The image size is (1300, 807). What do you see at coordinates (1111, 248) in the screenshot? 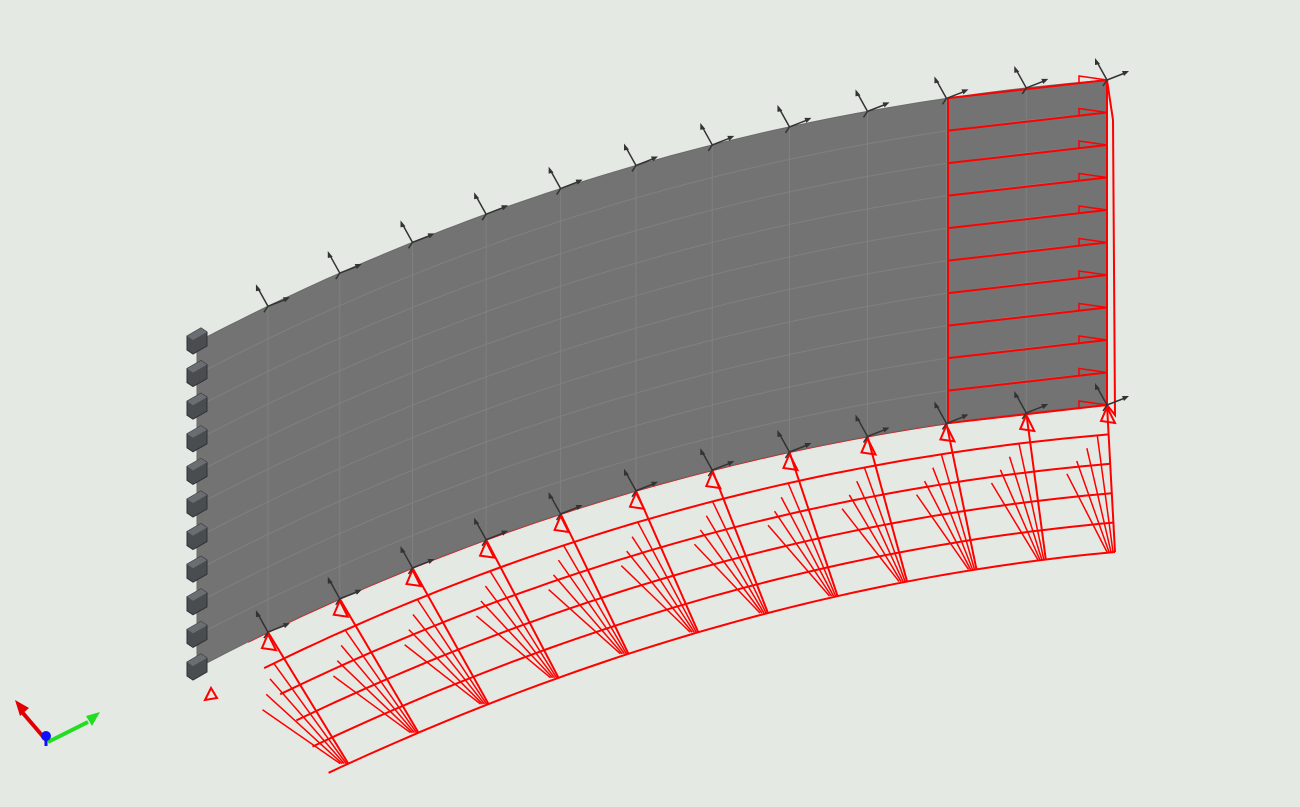
I see `edge-load-line` at bounding box center [1111, 248].